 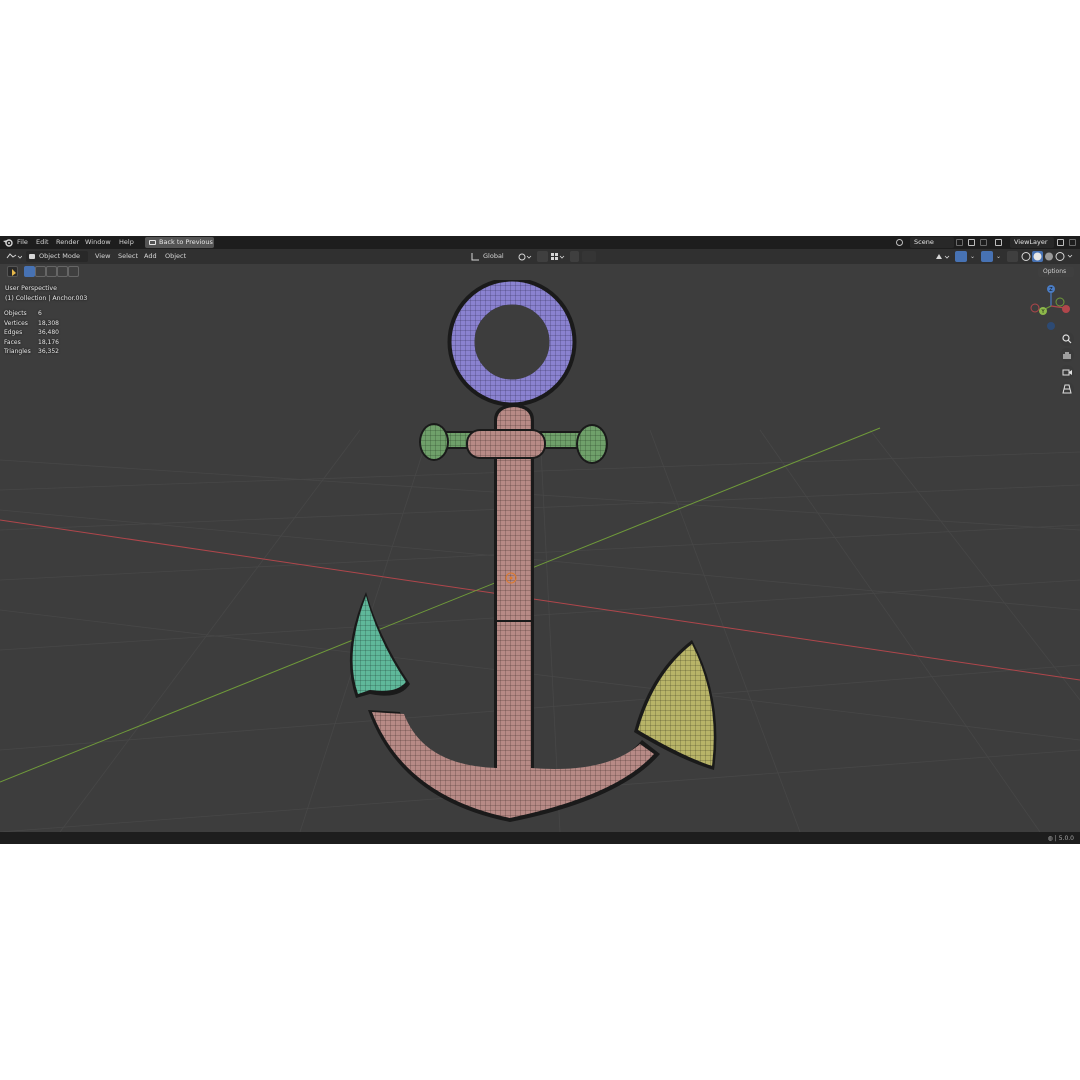 I want to click on stat-edges: Edges 36,480, so click(x=31, y=333).